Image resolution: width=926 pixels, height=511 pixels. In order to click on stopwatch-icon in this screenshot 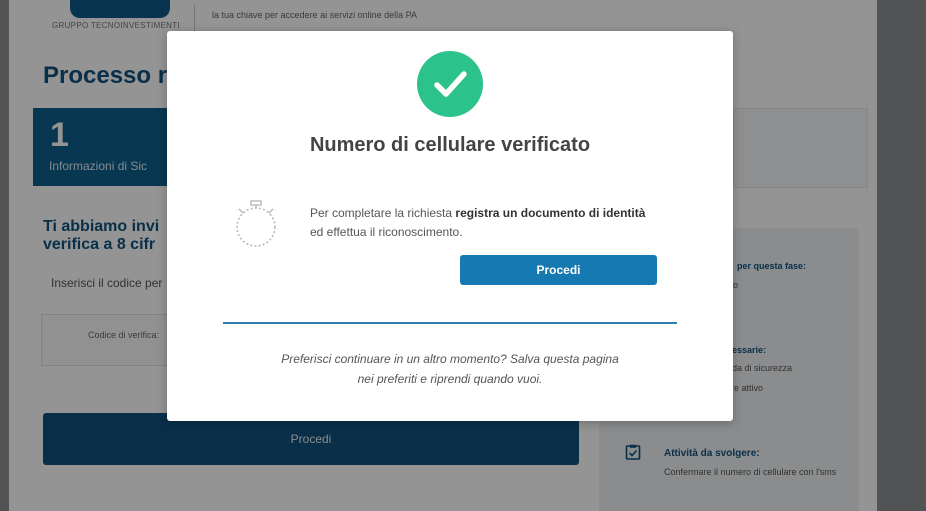, I will do `click(256, 223)`.